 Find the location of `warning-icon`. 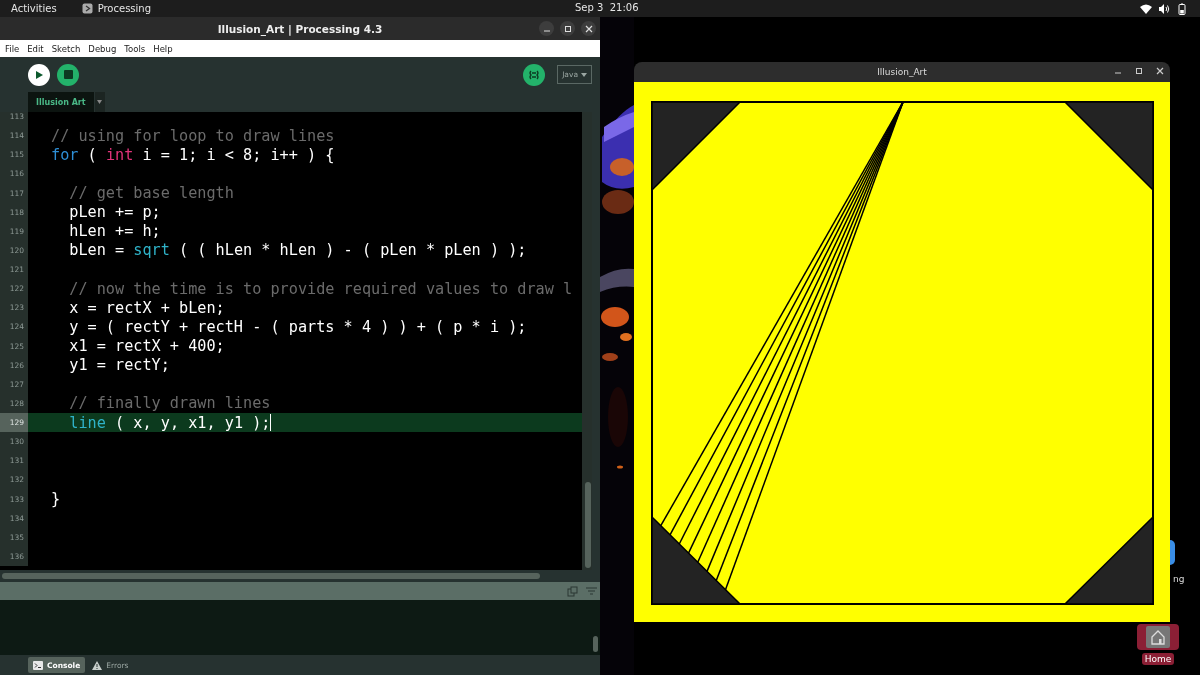

warning-icon is located at coordinates (97, 665).